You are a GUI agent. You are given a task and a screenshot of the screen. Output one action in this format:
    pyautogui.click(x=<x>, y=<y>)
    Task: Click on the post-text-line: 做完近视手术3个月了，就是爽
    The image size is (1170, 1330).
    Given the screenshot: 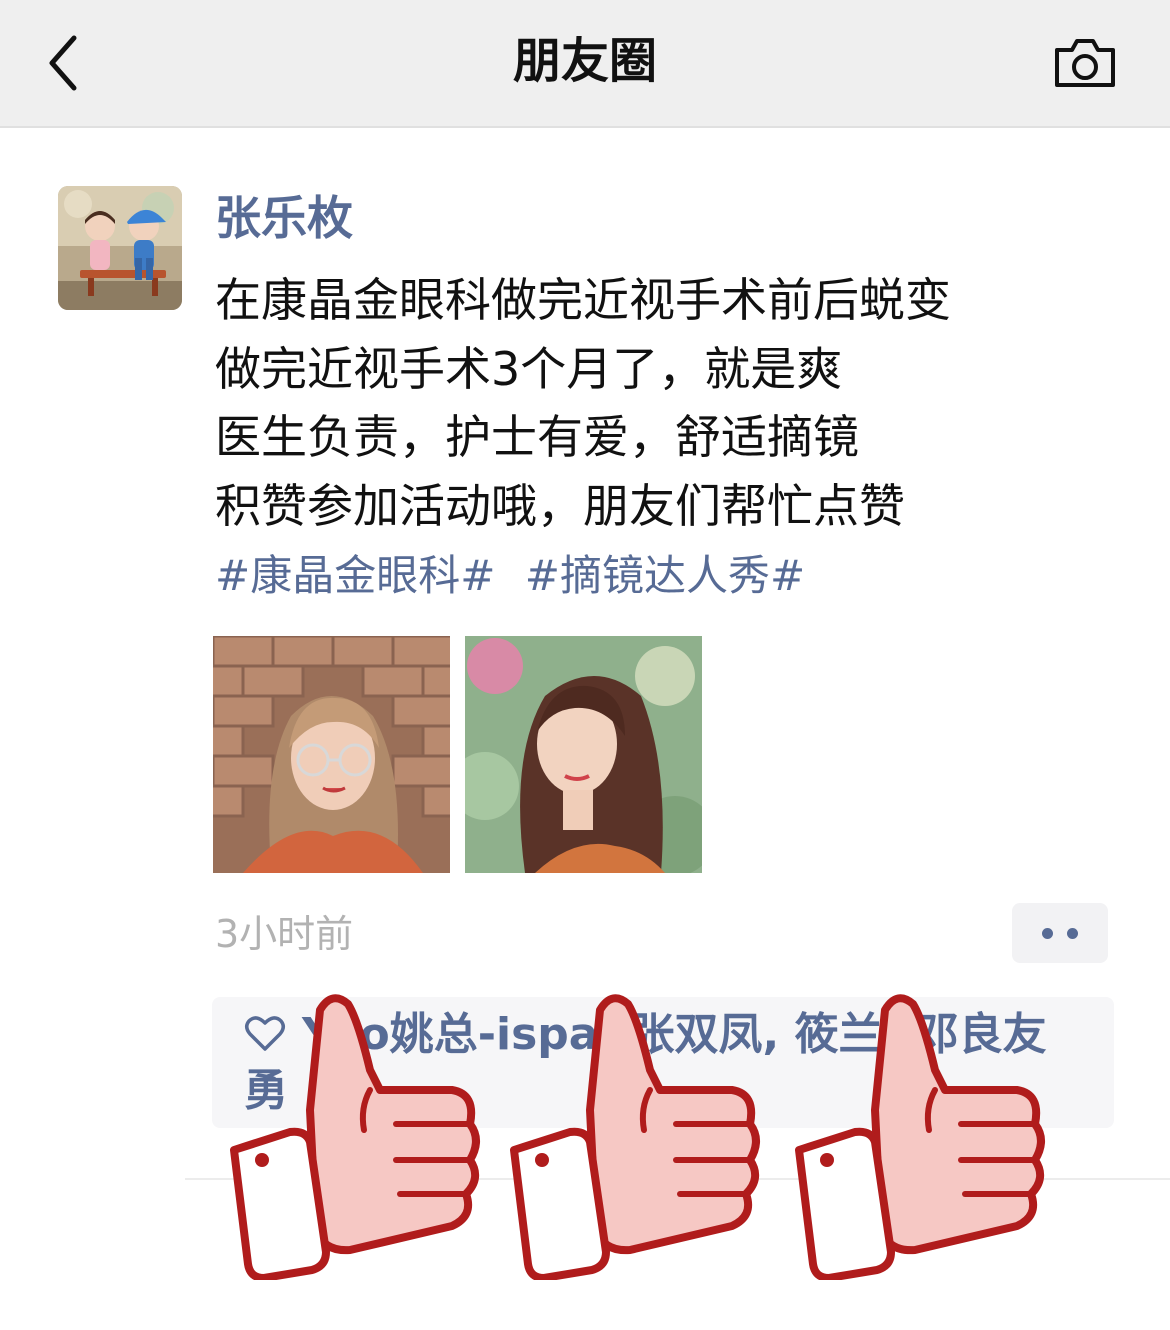 What is the action you would take?
    pyautogui.click(x=529, y=368)
    